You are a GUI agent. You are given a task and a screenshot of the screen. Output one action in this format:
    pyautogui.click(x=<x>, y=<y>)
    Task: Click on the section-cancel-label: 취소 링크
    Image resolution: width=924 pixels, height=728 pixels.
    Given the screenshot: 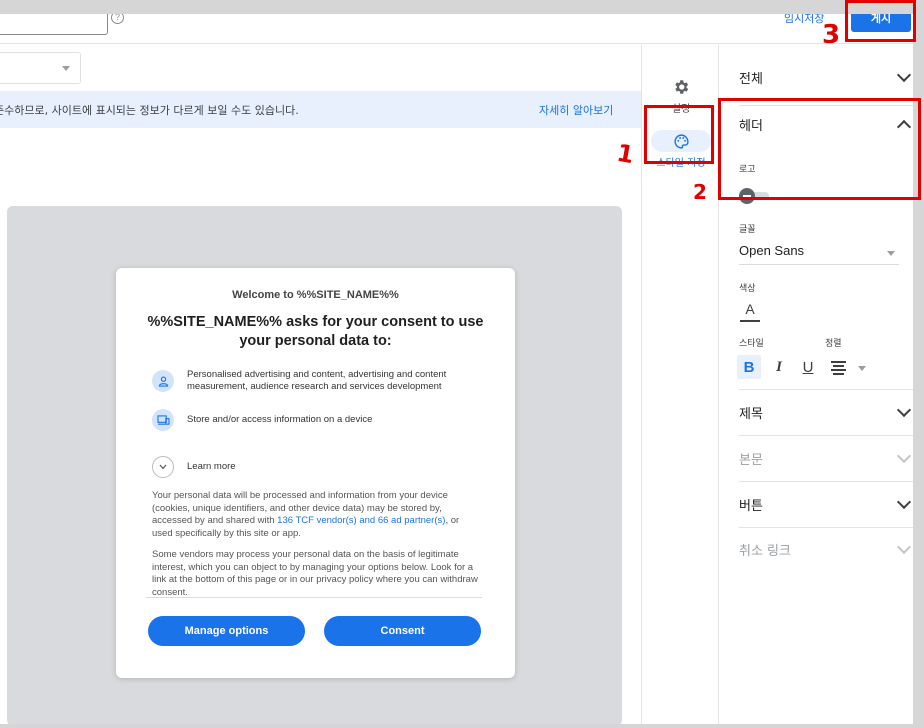 What is the action you would take?
    pyautogui.click(x=765, y=551)
    